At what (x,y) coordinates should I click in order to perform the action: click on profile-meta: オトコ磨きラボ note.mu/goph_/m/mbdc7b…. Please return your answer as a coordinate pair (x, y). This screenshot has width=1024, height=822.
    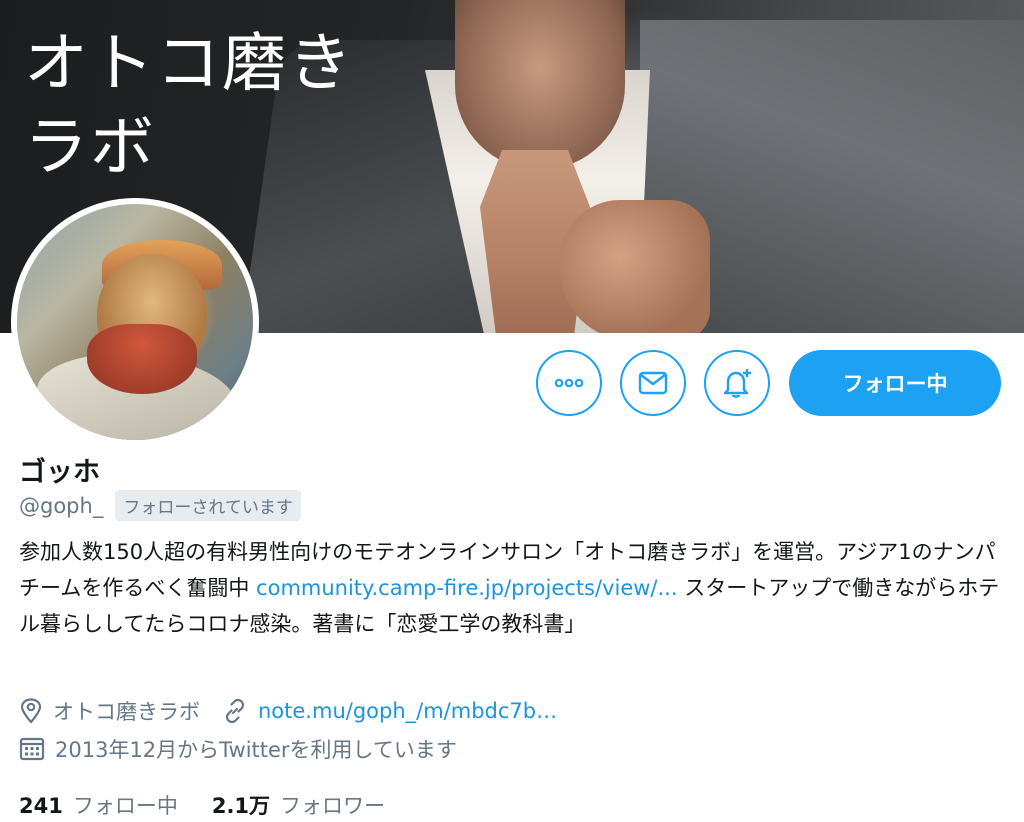
    Looking at the image, I should click on (299, 711).